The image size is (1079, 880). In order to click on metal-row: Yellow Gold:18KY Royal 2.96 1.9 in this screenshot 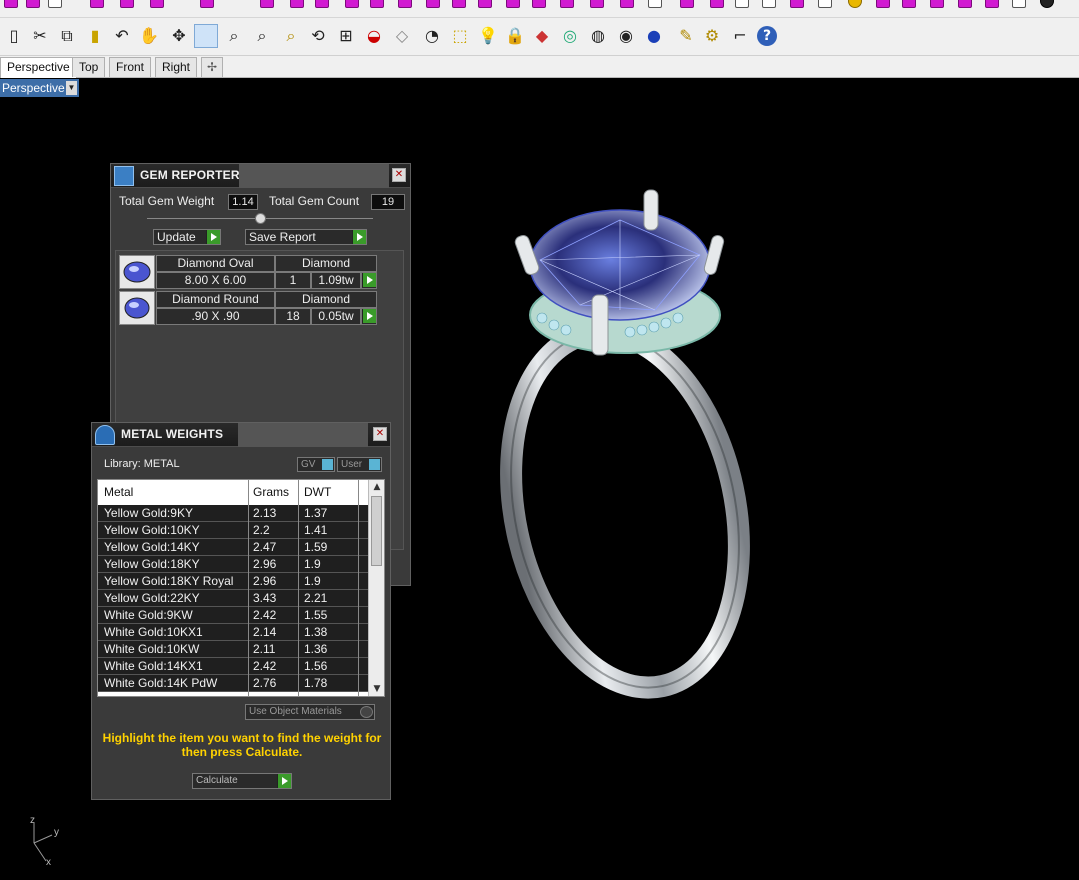, I will do `click(233, 581)`.